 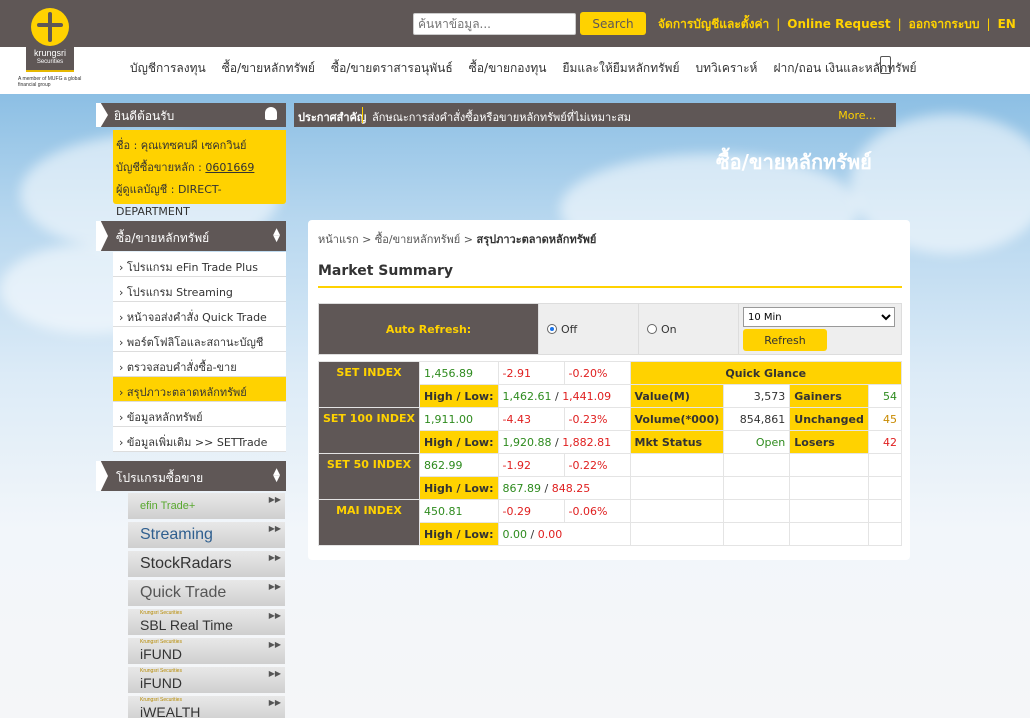 I want to click on programs-menu-header: โปรแกรมซื้อขาย ▲ ▼, so click(x=191, y=476).